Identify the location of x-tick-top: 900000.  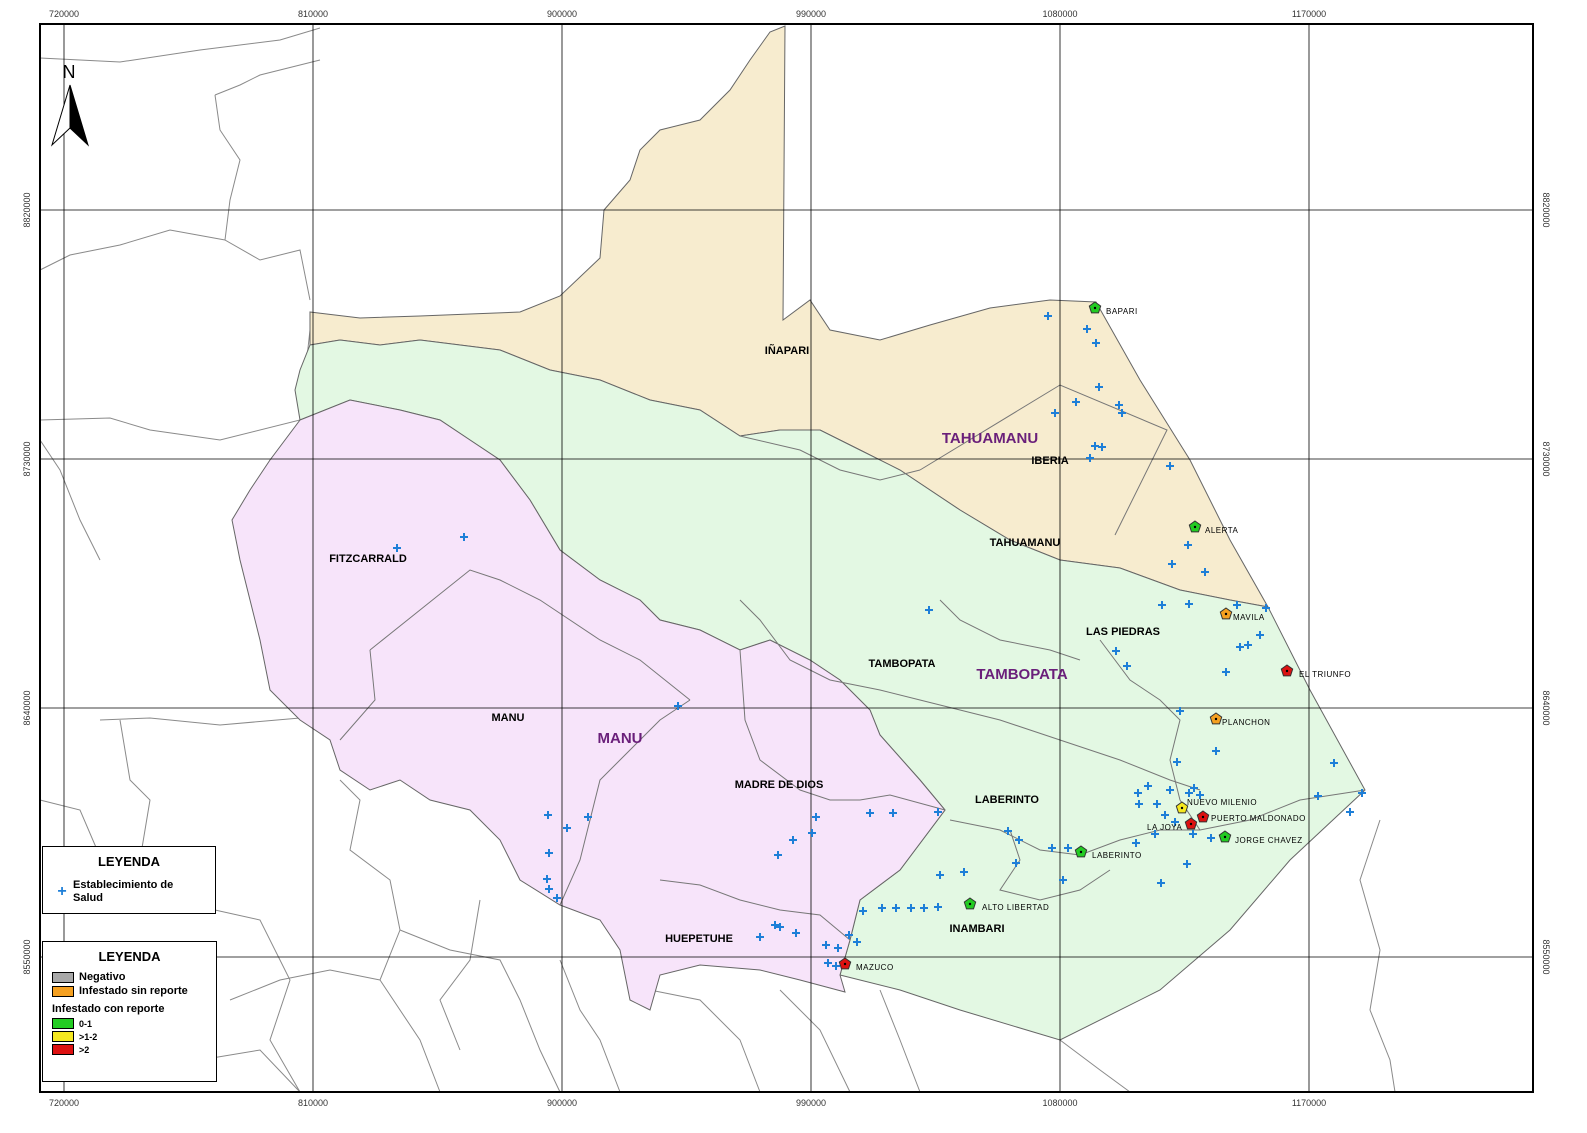
(562, 14).